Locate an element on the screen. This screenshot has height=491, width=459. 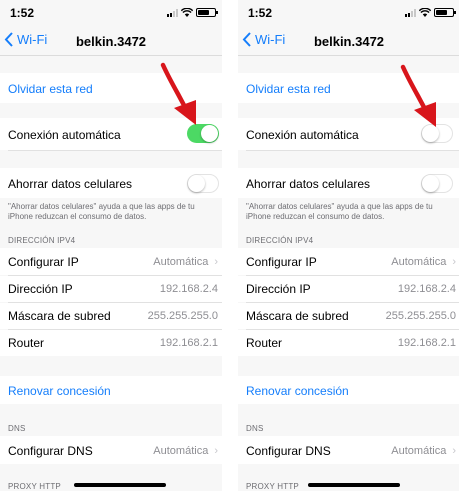
screens-gap is located at coordinates (230, 245).